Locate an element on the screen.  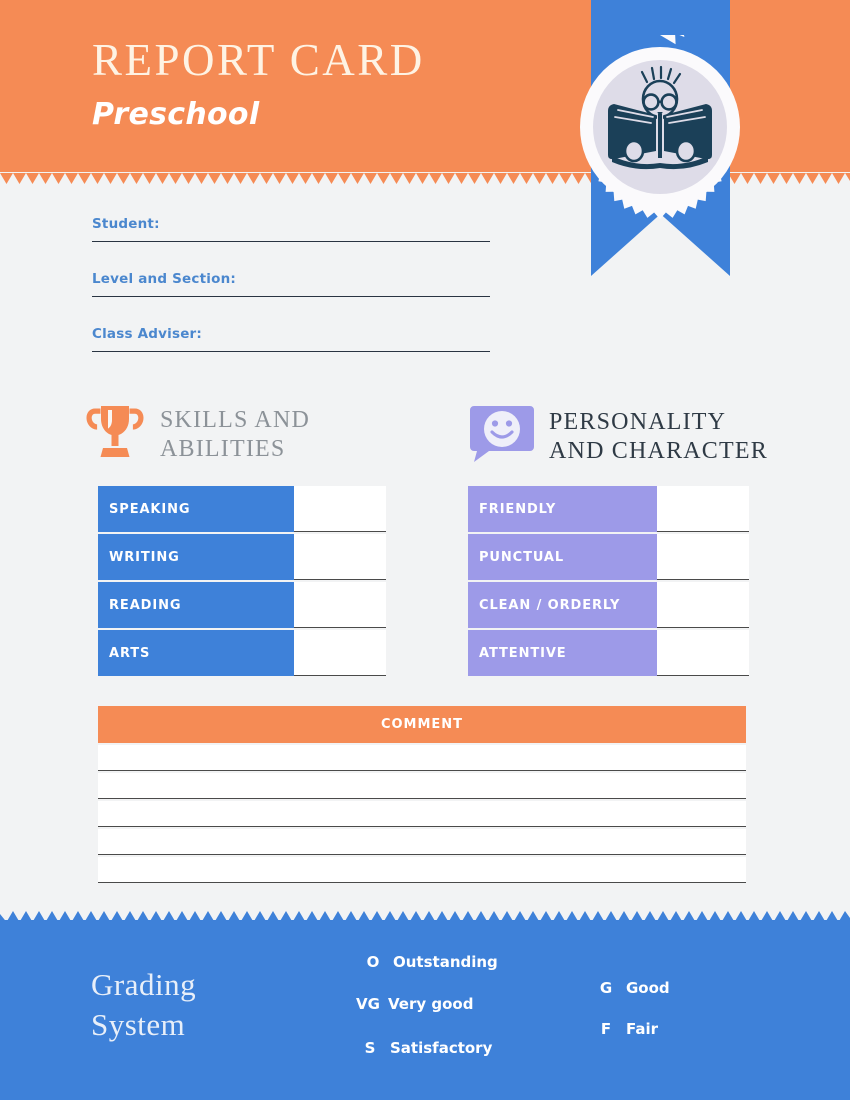
comment-header: COMMENT is located at coordinates (422, 724).